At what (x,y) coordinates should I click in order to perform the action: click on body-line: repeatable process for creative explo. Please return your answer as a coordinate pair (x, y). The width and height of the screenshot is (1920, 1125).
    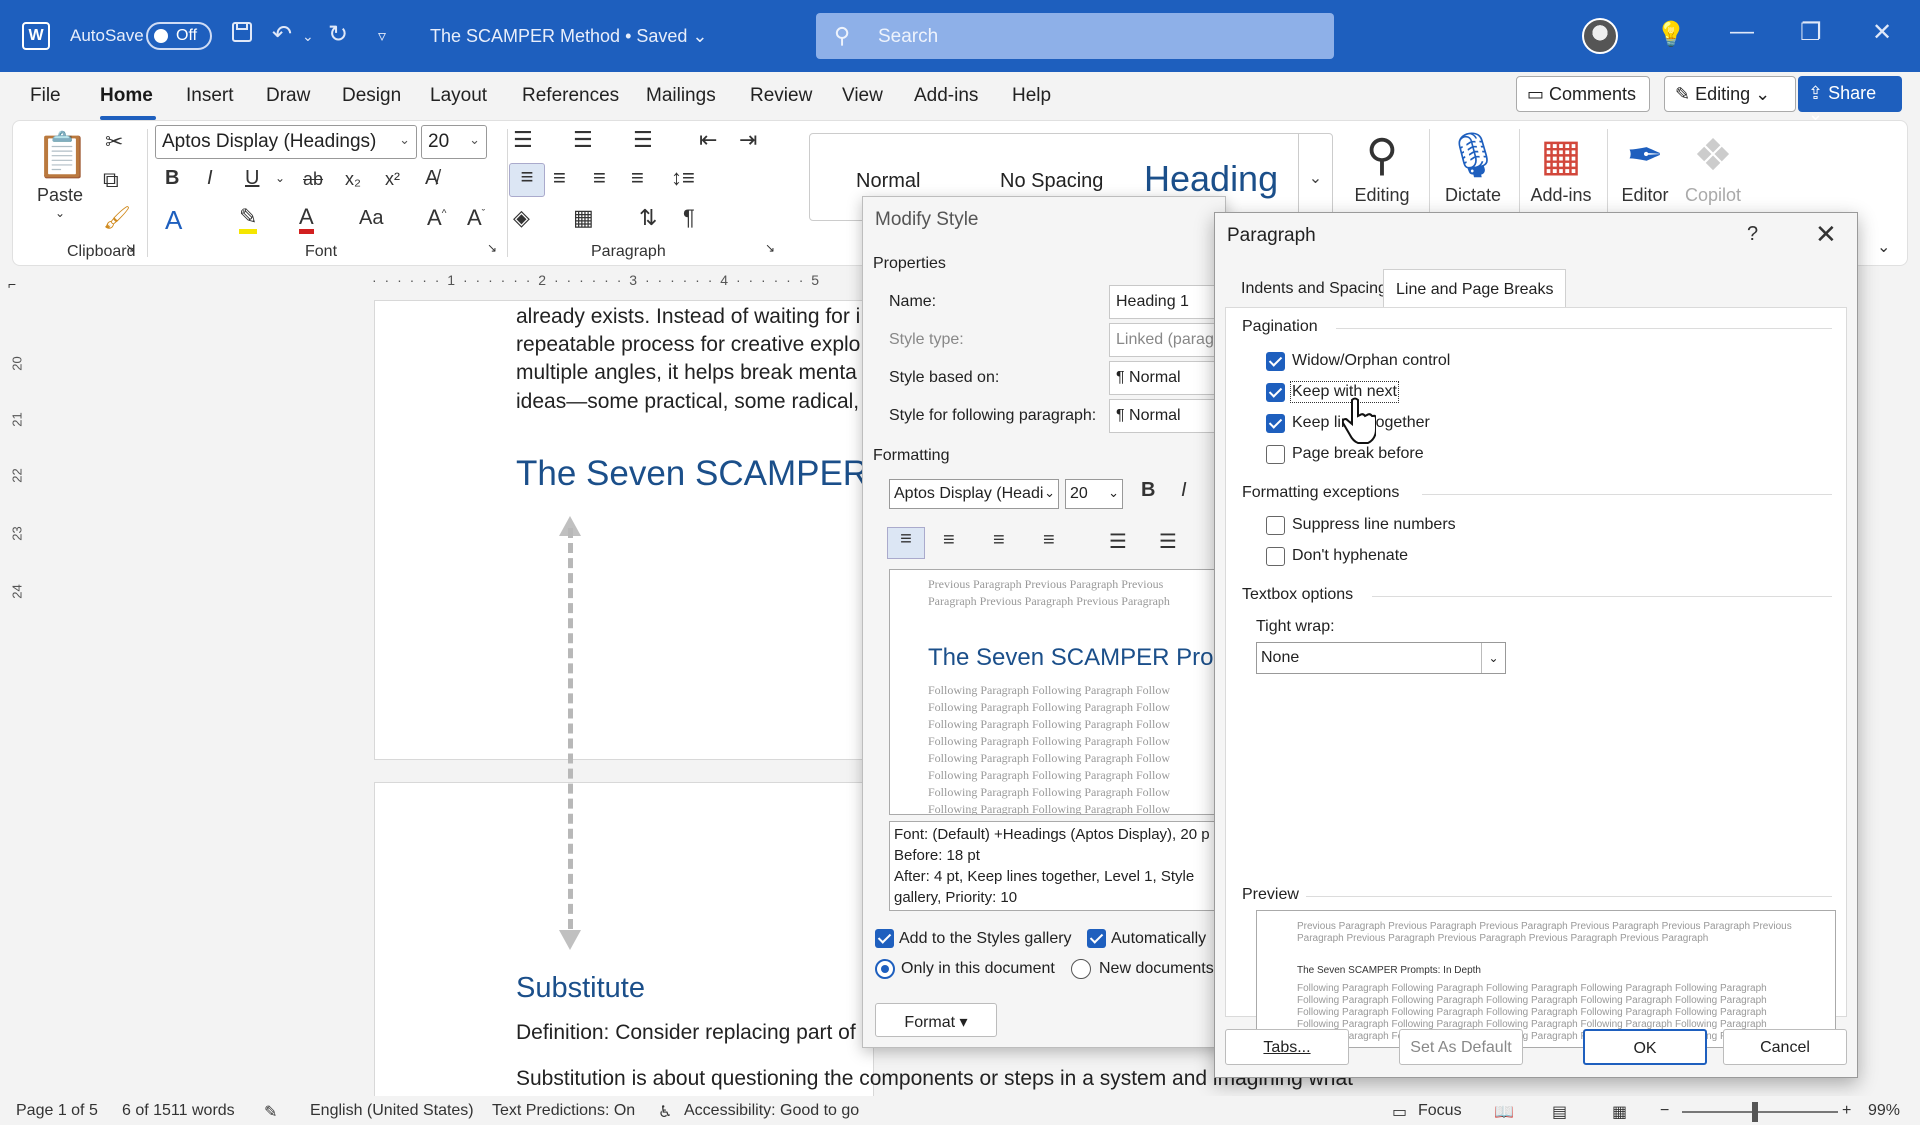
    Looking at the image, I should click on (689, 344).